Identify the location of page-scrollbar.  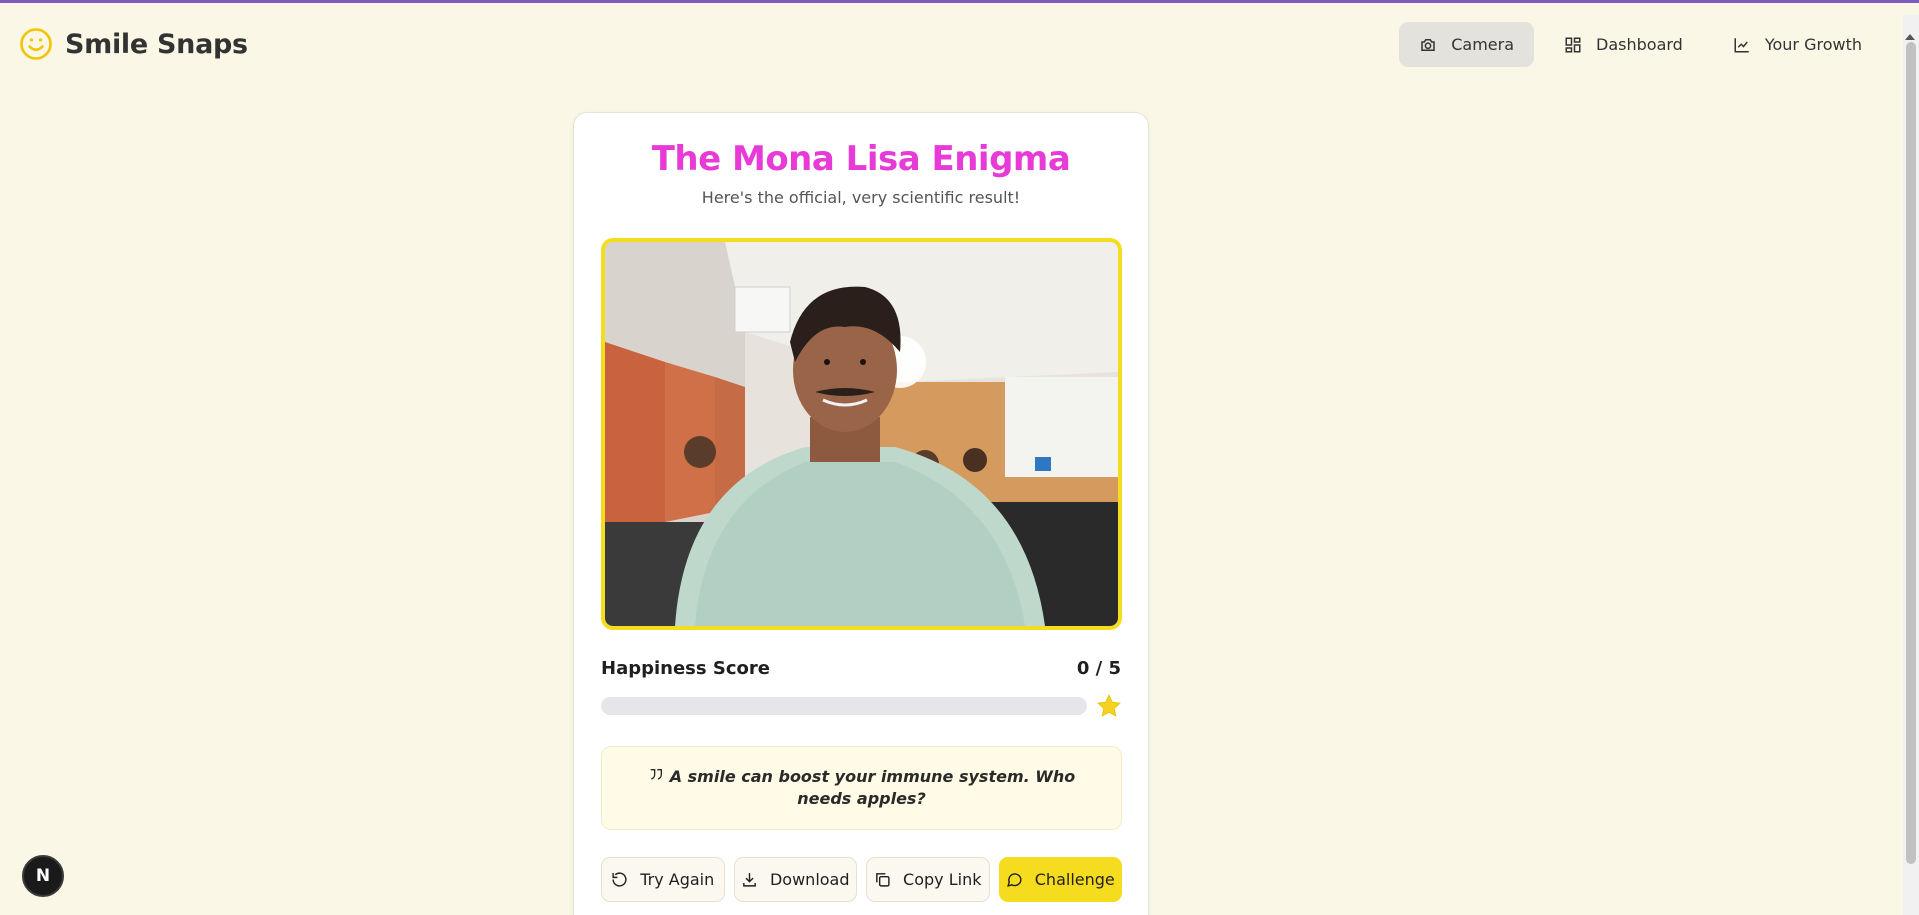
(1911, 465).